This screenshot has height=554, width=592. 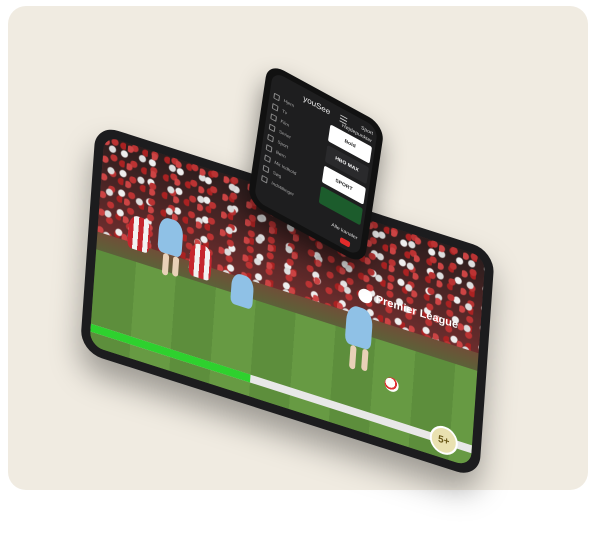 What do you see at coordinates (277, 96) in the screenshot?
I see `home-icon` at bounding box center [277, 96].